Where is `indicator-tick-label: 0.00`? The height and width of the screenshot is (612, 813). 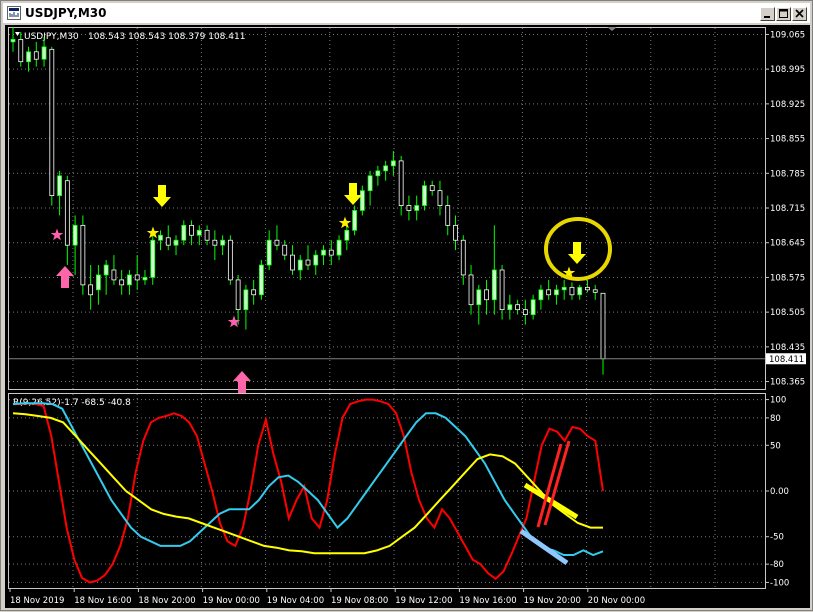
indicator-tick-label: 0.00 is located at coordinates (779, 492).